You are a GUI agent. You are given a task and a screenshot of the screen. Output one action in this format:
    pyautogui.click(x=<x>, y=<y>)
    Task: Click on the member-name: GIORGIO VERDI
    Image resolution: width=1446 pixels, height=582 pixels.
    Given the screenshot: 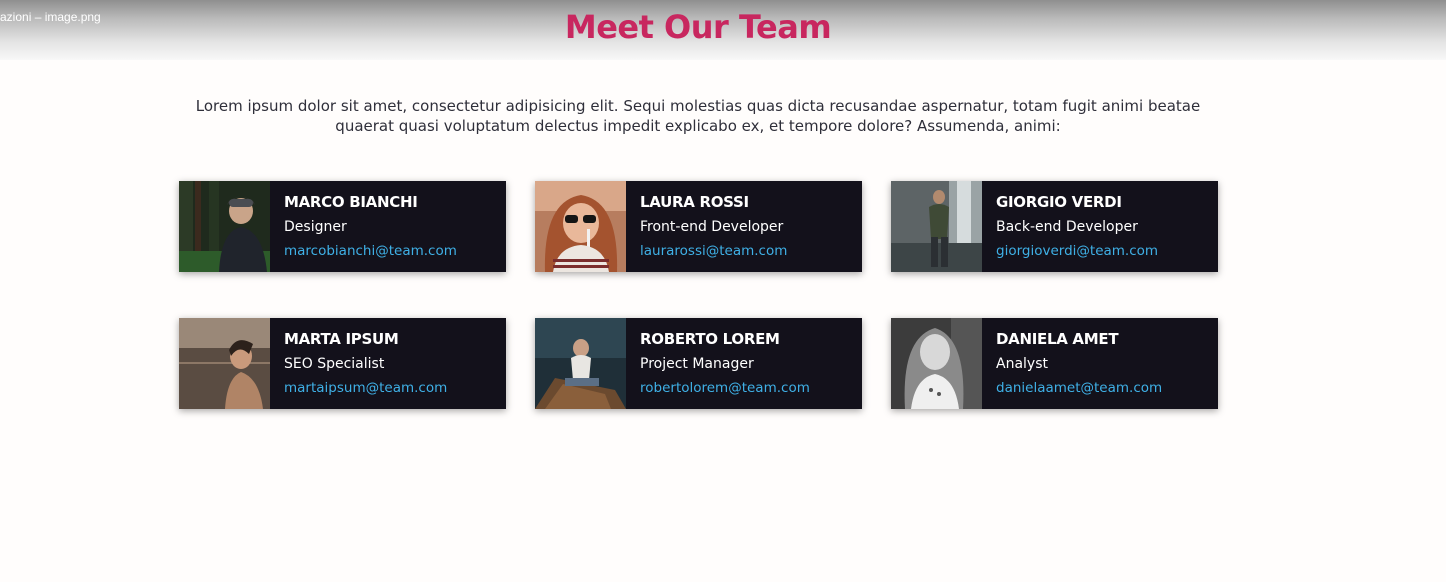 What is the action you would take?
    pyautogui.click(x=1059, y=202)
    